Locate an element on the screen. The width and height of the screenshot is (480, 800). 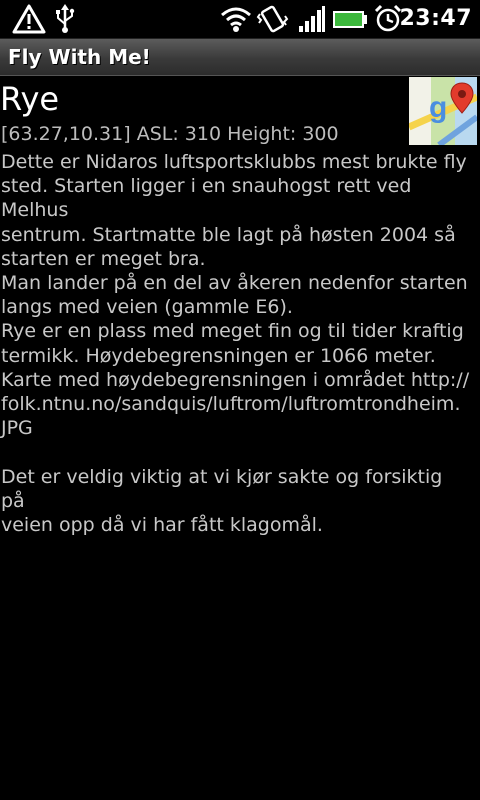
status-bar: 23:47 is located at coordinates (240, 19).